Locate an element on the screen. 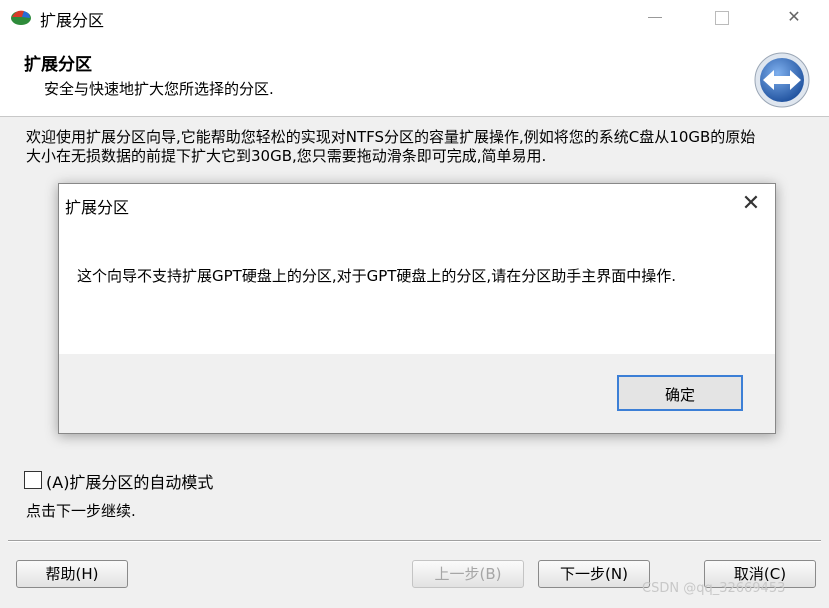 The height and width of the screenshot is (608, 829). minimize-icon is located at coordinates (655, 17).